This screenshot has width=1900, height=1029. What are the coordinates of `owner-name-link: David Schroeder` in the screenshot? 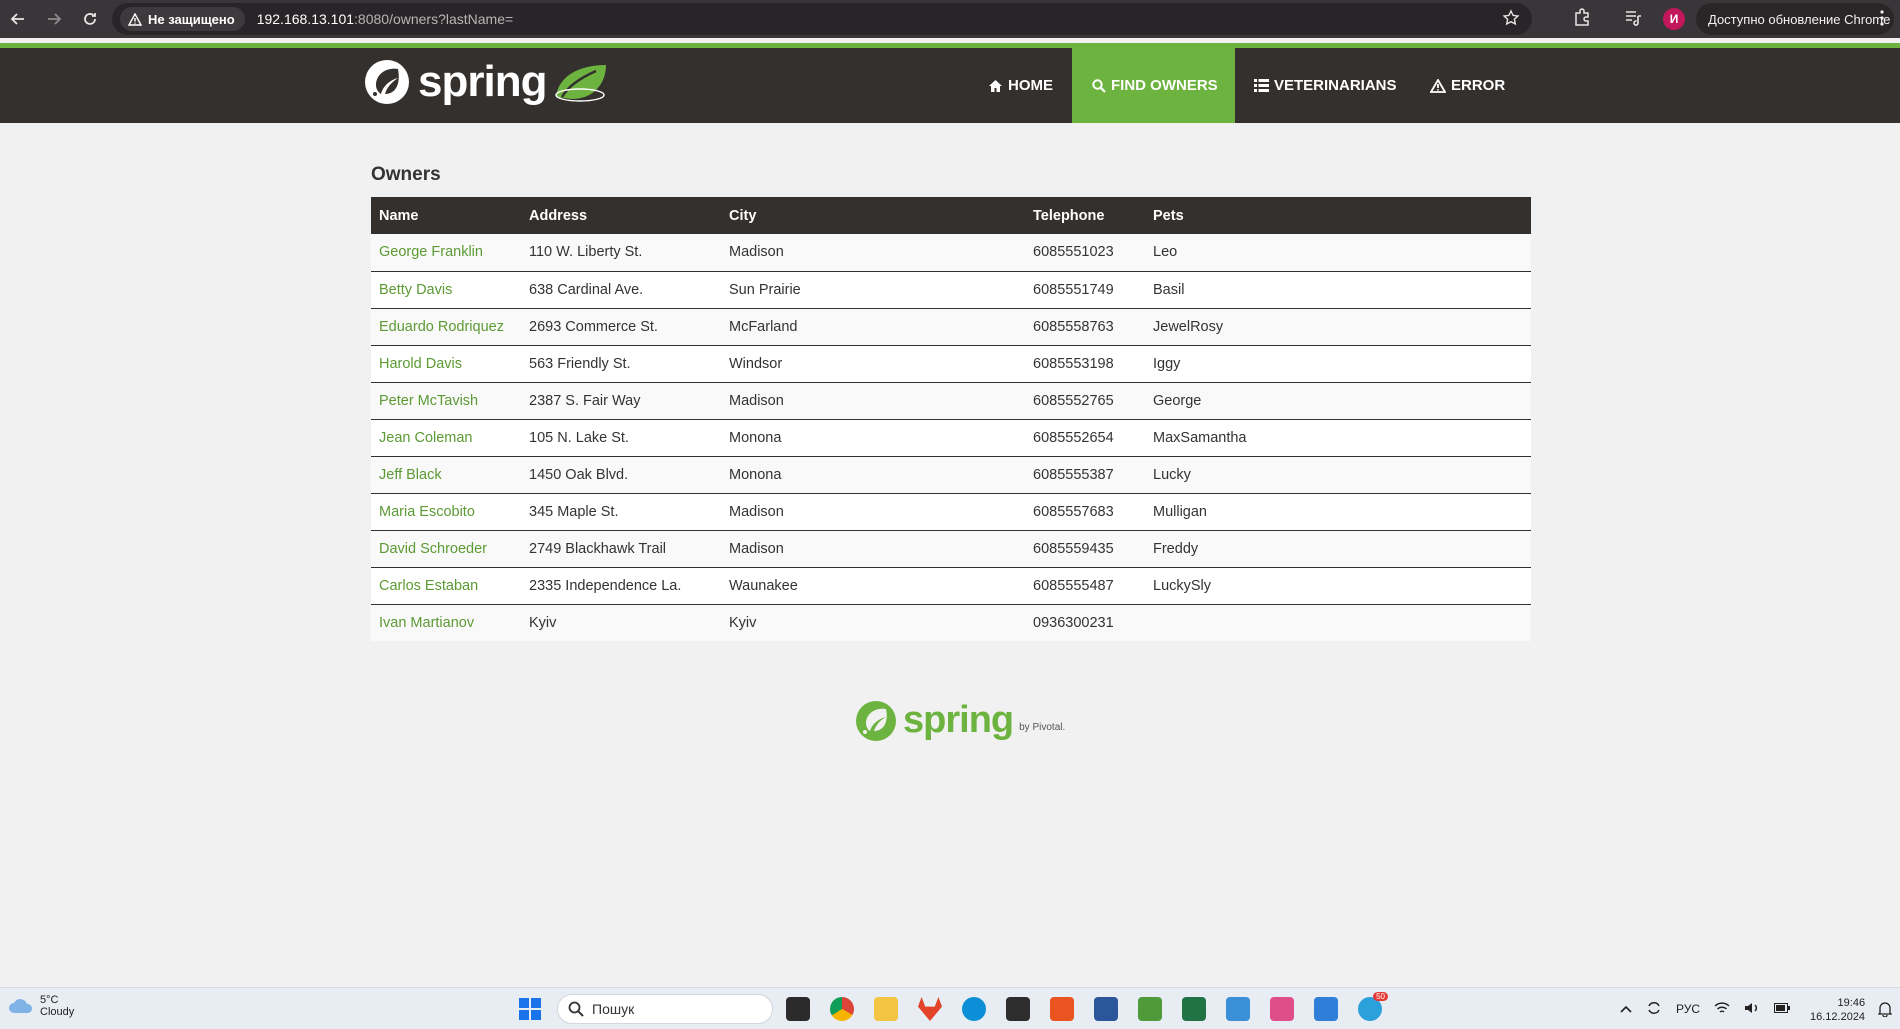 It's located at (433, 549).